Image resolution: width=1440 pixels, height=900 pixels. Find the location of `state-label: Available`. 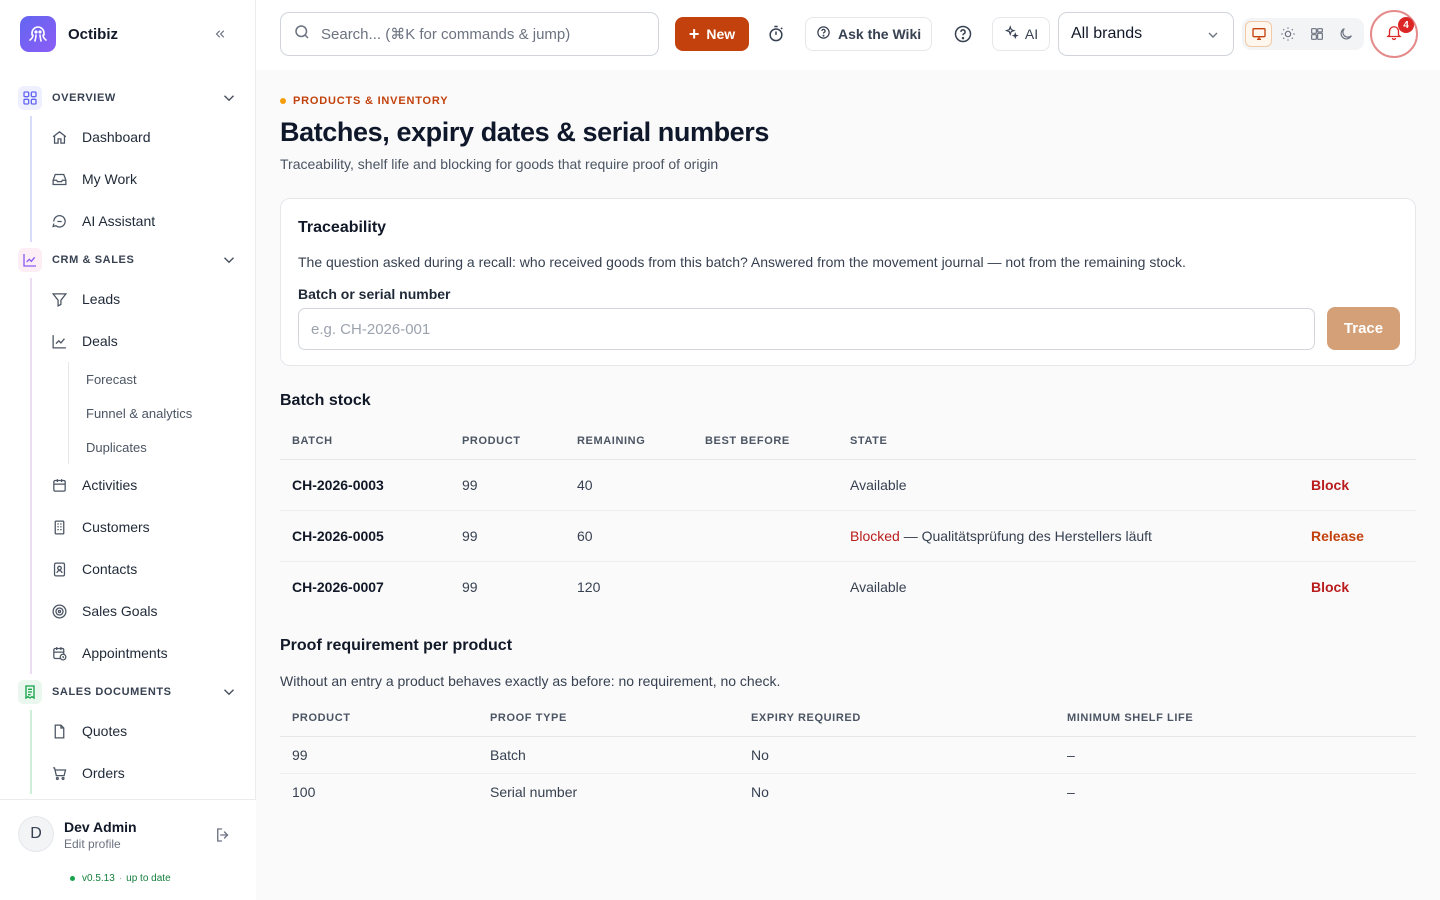

state-label: Available is located at coordinates (878, 484).